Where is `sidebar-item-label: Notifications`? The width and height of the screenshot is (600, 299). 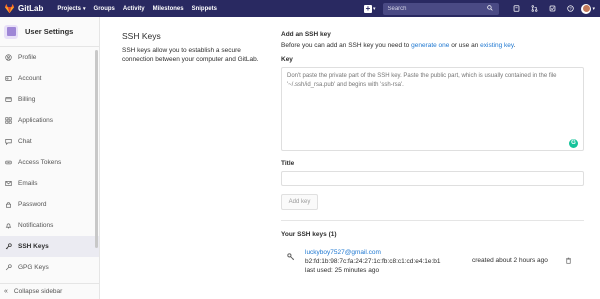
sidebar-item-label: Notifications is located at coordinates (36, 225).